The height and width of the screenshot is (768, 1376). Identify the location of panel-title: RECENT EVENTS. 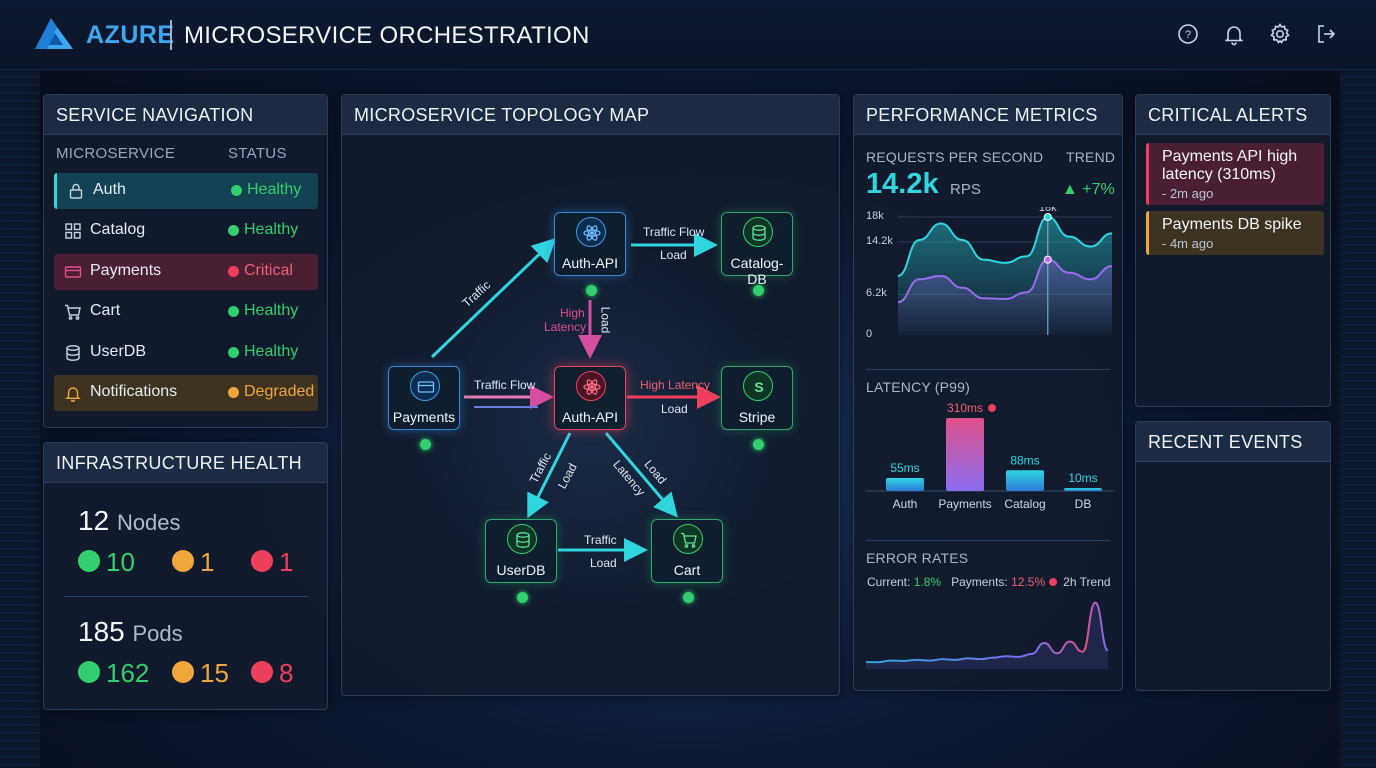
(1233, 442).